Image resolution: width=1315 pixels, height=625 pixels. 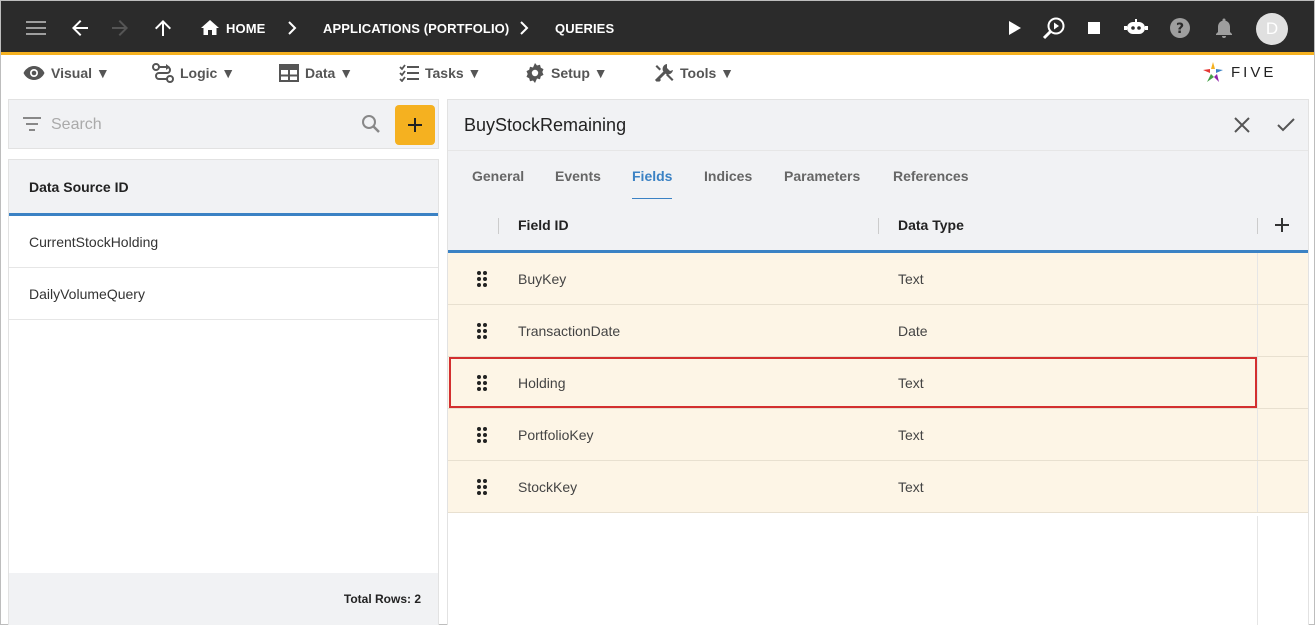 I want to click on list-column-header: Data Source ID, so click(x=223, y=188).